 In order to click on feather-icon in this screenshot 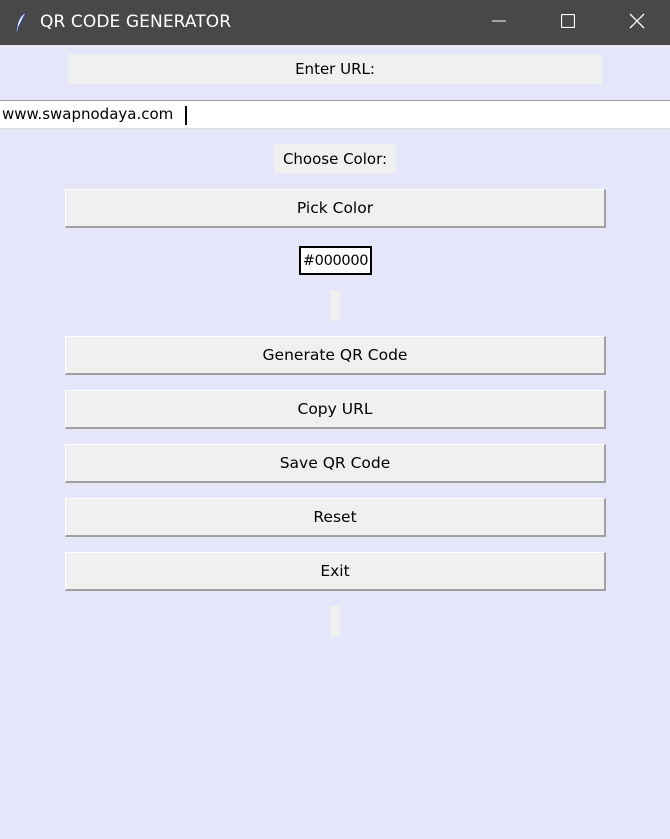, I will do `click(21, 21)`.